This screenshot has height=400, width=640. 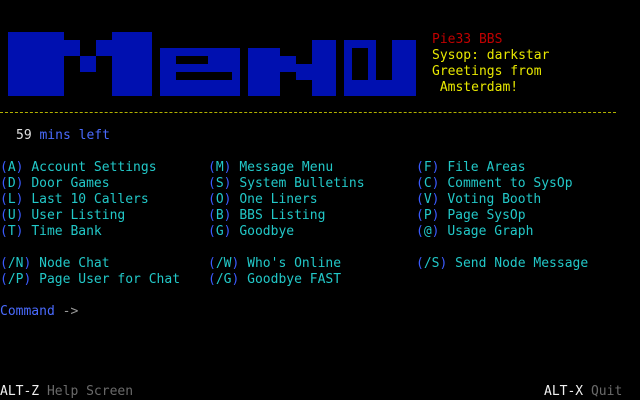 What do you see at coordinates (86, 391) in the screenshot?
I see `help-label: Help Screen` at bounding box center [86, 391].